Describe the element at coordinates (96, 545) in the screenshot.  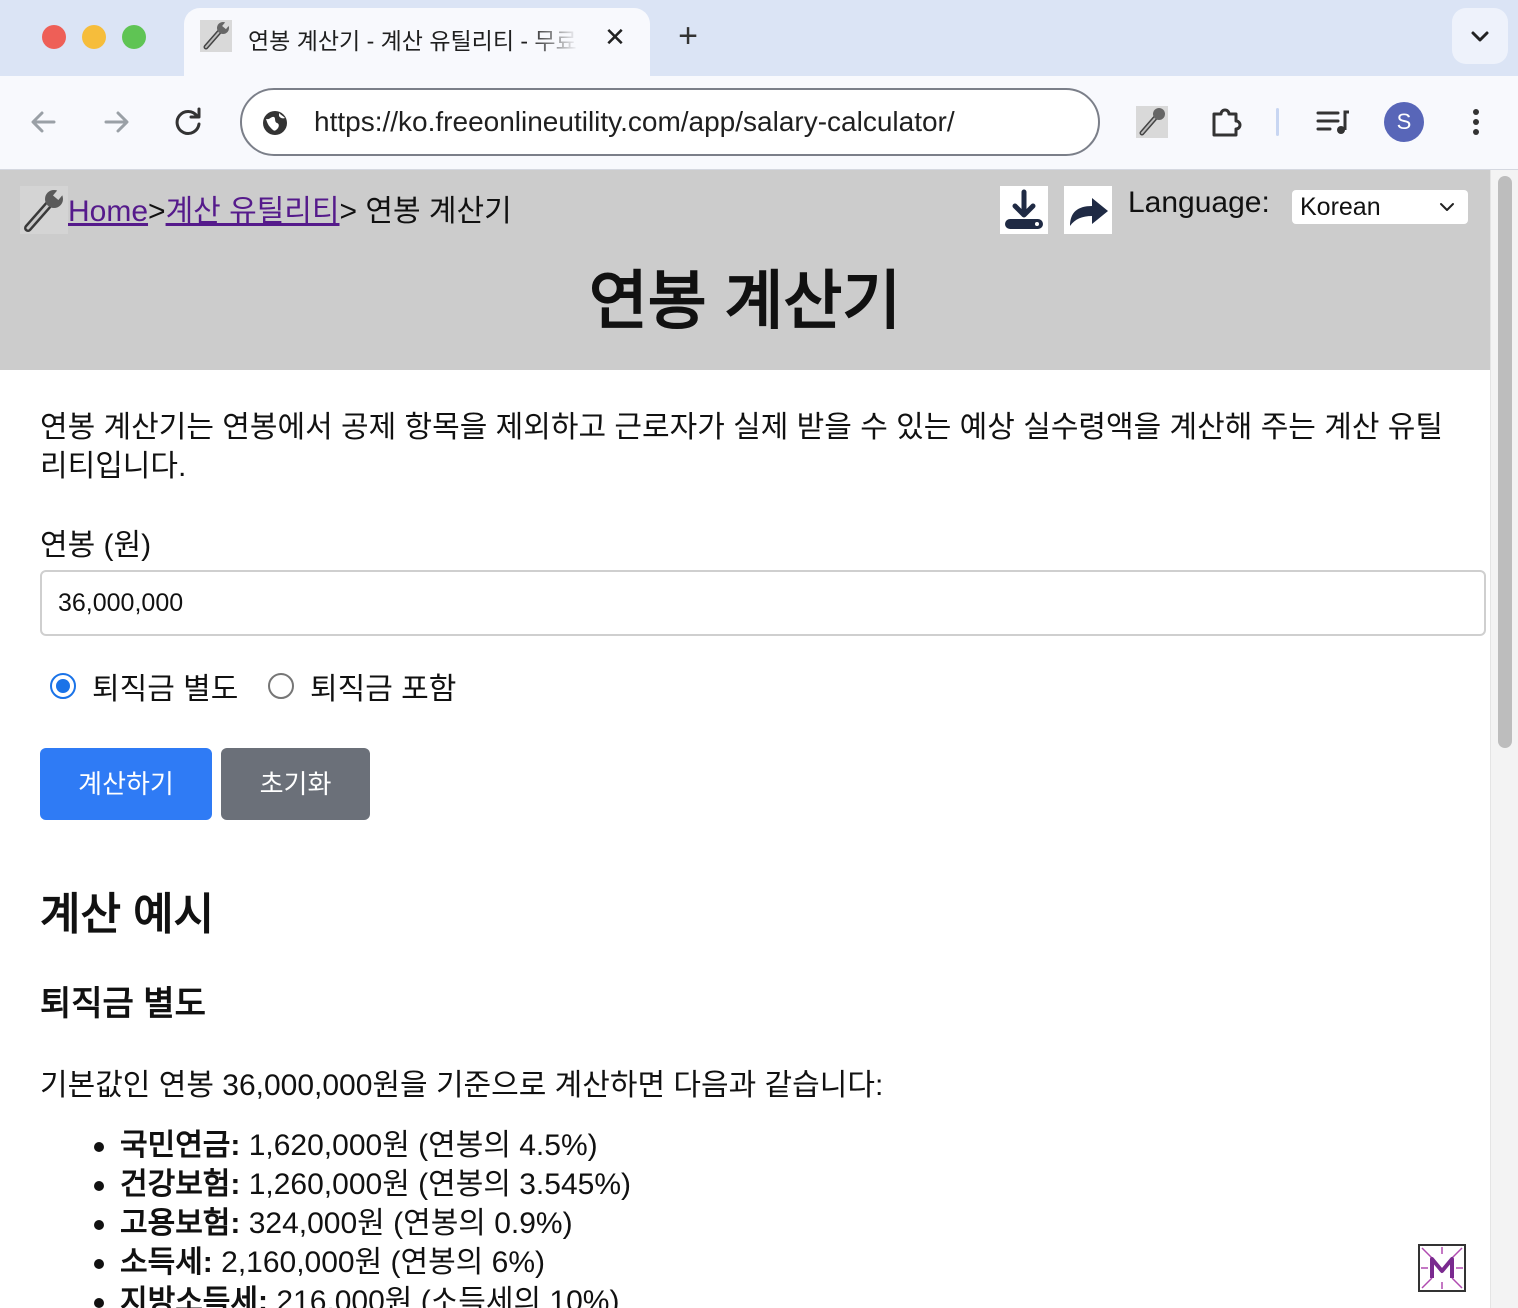
I see `salary-label: 연봉 (원)` at that location.